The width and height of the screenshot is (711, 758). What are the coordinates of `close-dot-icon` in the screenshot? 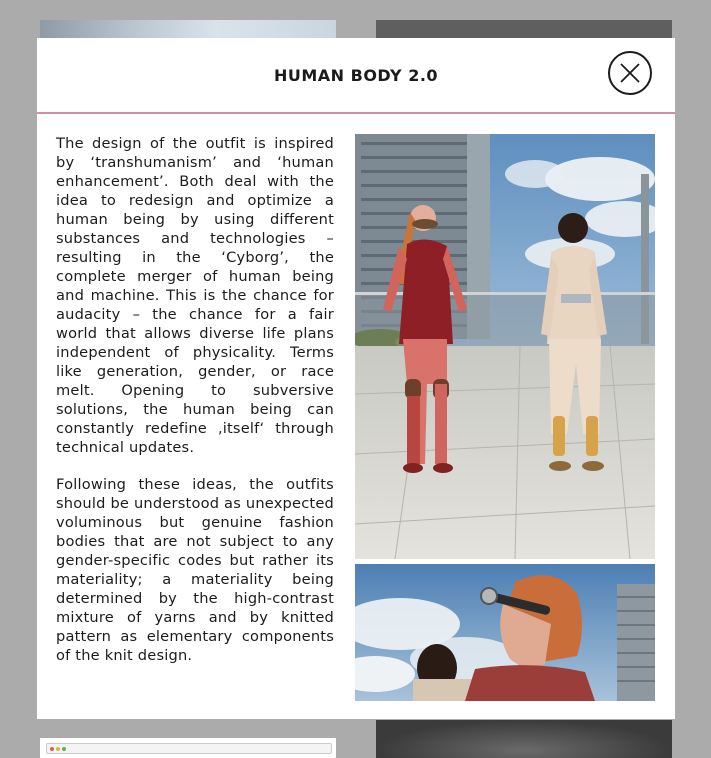 It's located at (52, 749).